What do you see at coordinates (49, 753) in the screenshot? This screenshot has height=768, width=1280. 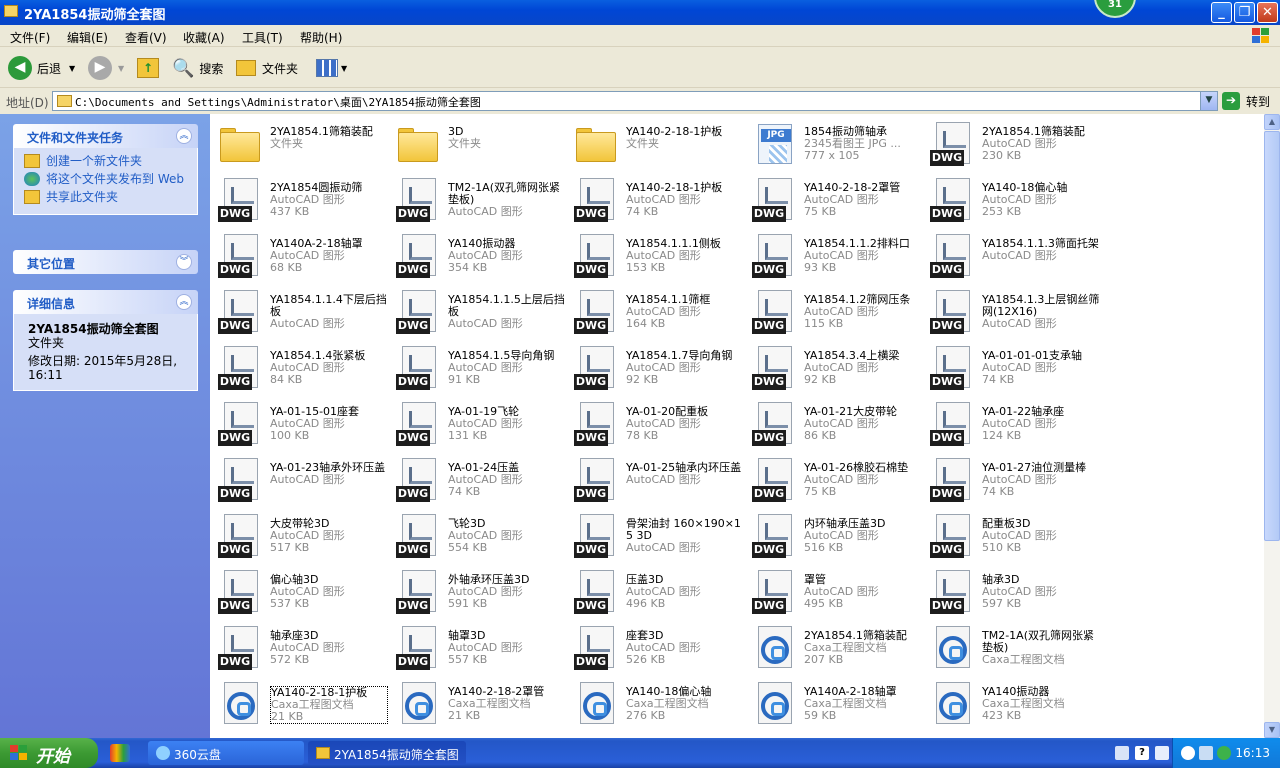 I see `start-button: 开始` at bounding box center [49, 753].